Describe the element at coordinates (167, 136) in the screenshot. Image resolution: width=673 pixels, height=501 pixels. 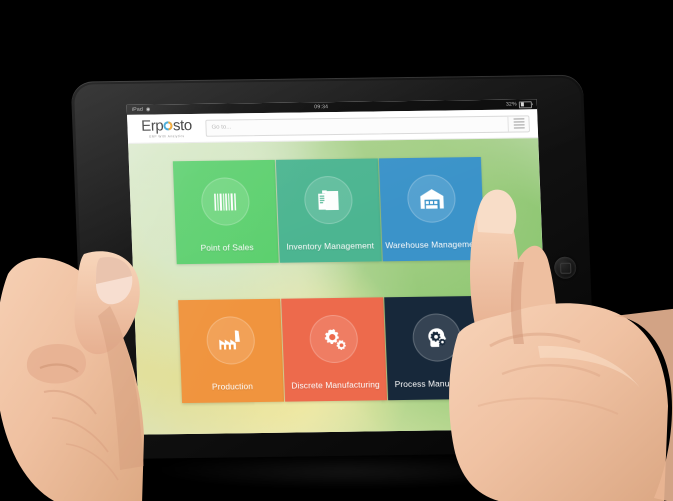
I see `logo-tagline: ERP With Analytics` at that location.